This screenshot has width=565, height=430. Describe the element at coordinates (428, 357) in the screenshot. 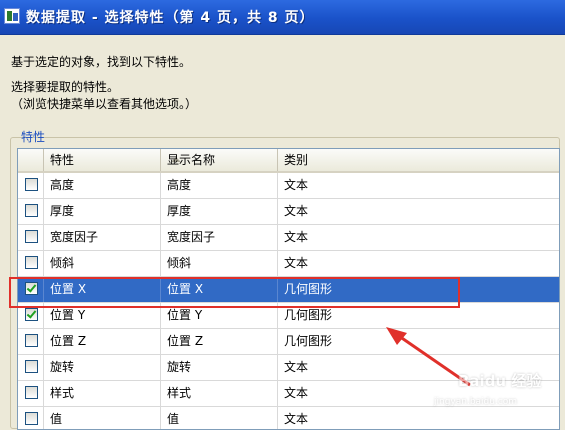

I see `annotation-arrow` at that location.